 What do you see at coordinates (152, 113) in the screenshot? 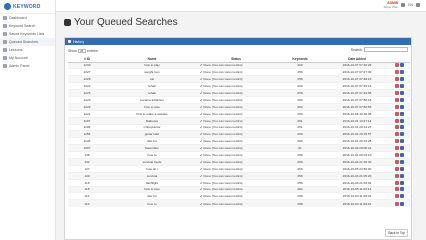
I see `cell-name: how to make a website` at bounding box center [152, 113].